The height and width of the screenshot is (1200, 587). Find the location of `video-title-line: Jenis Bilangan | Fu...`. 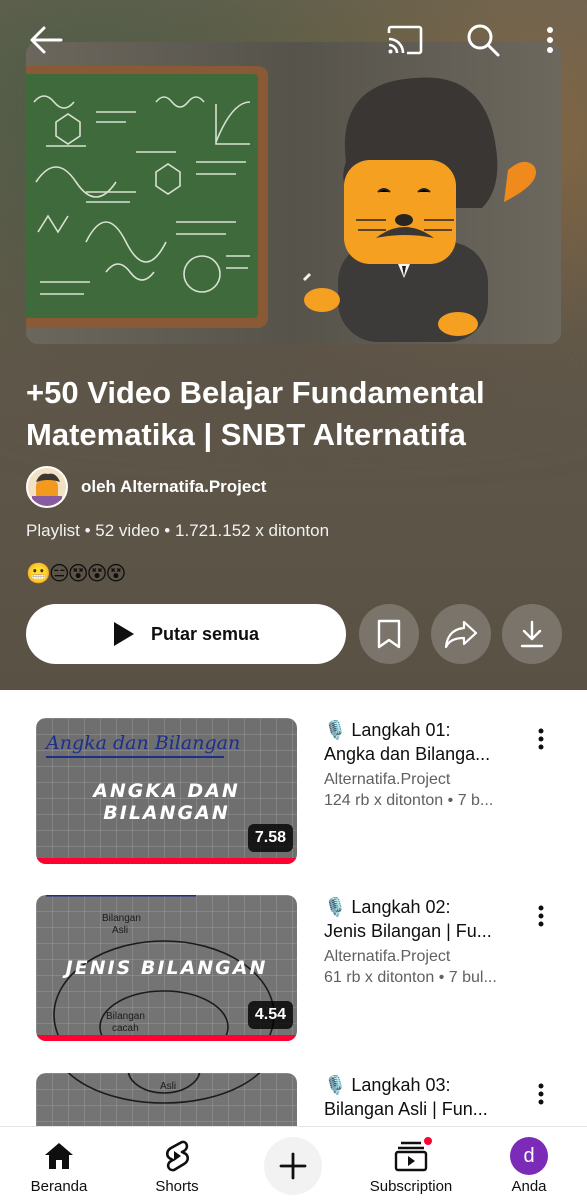

video-title-line: Jenis Bilangan | Fu... is located at coordinates (408, 931).